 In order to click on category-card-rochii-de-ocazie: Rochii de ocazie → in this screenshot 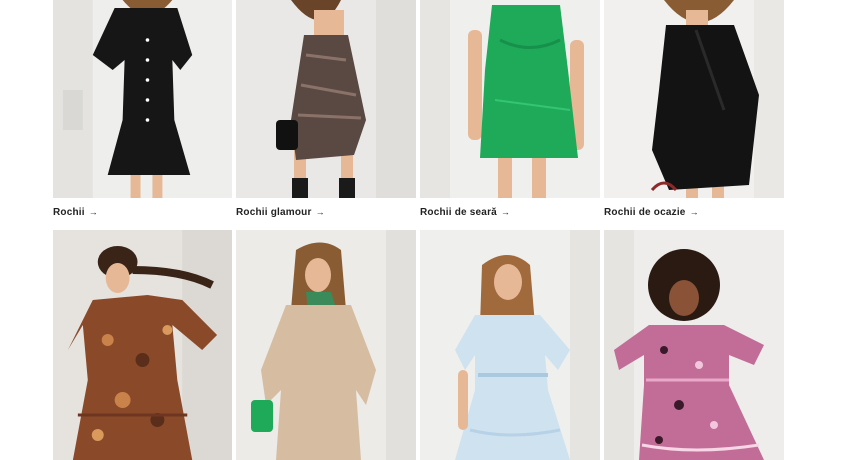, I will do `click(694, 113)`.